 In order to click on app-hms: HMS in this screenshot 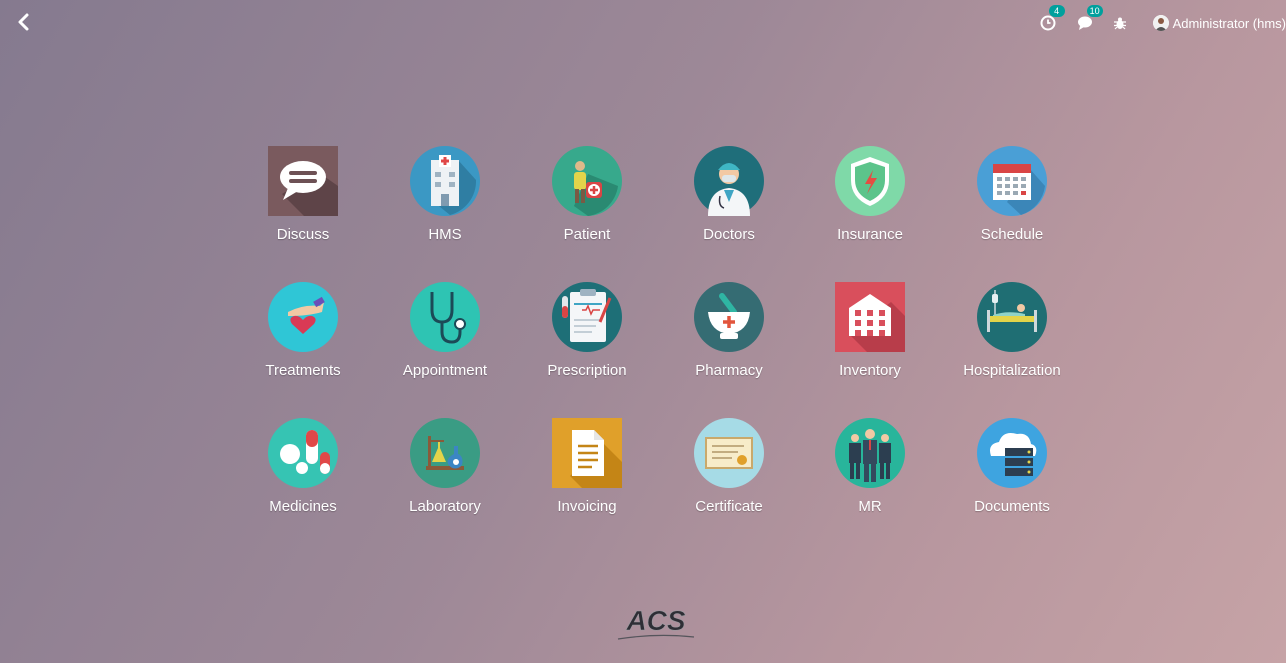, I will do `click(445, 201)`.